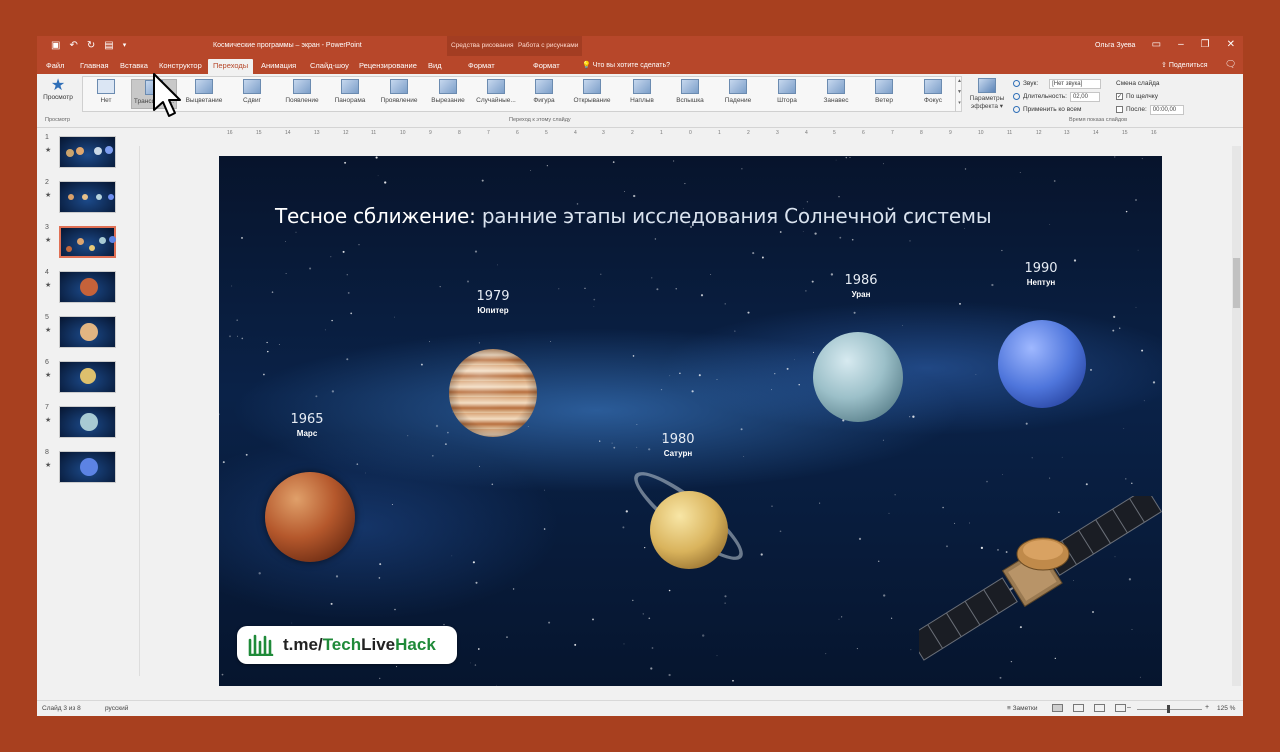  What do you see at coordinates (592, 94) in the screenshot?
I see `transition-option: Открывание` at bounding box center [592, 94].